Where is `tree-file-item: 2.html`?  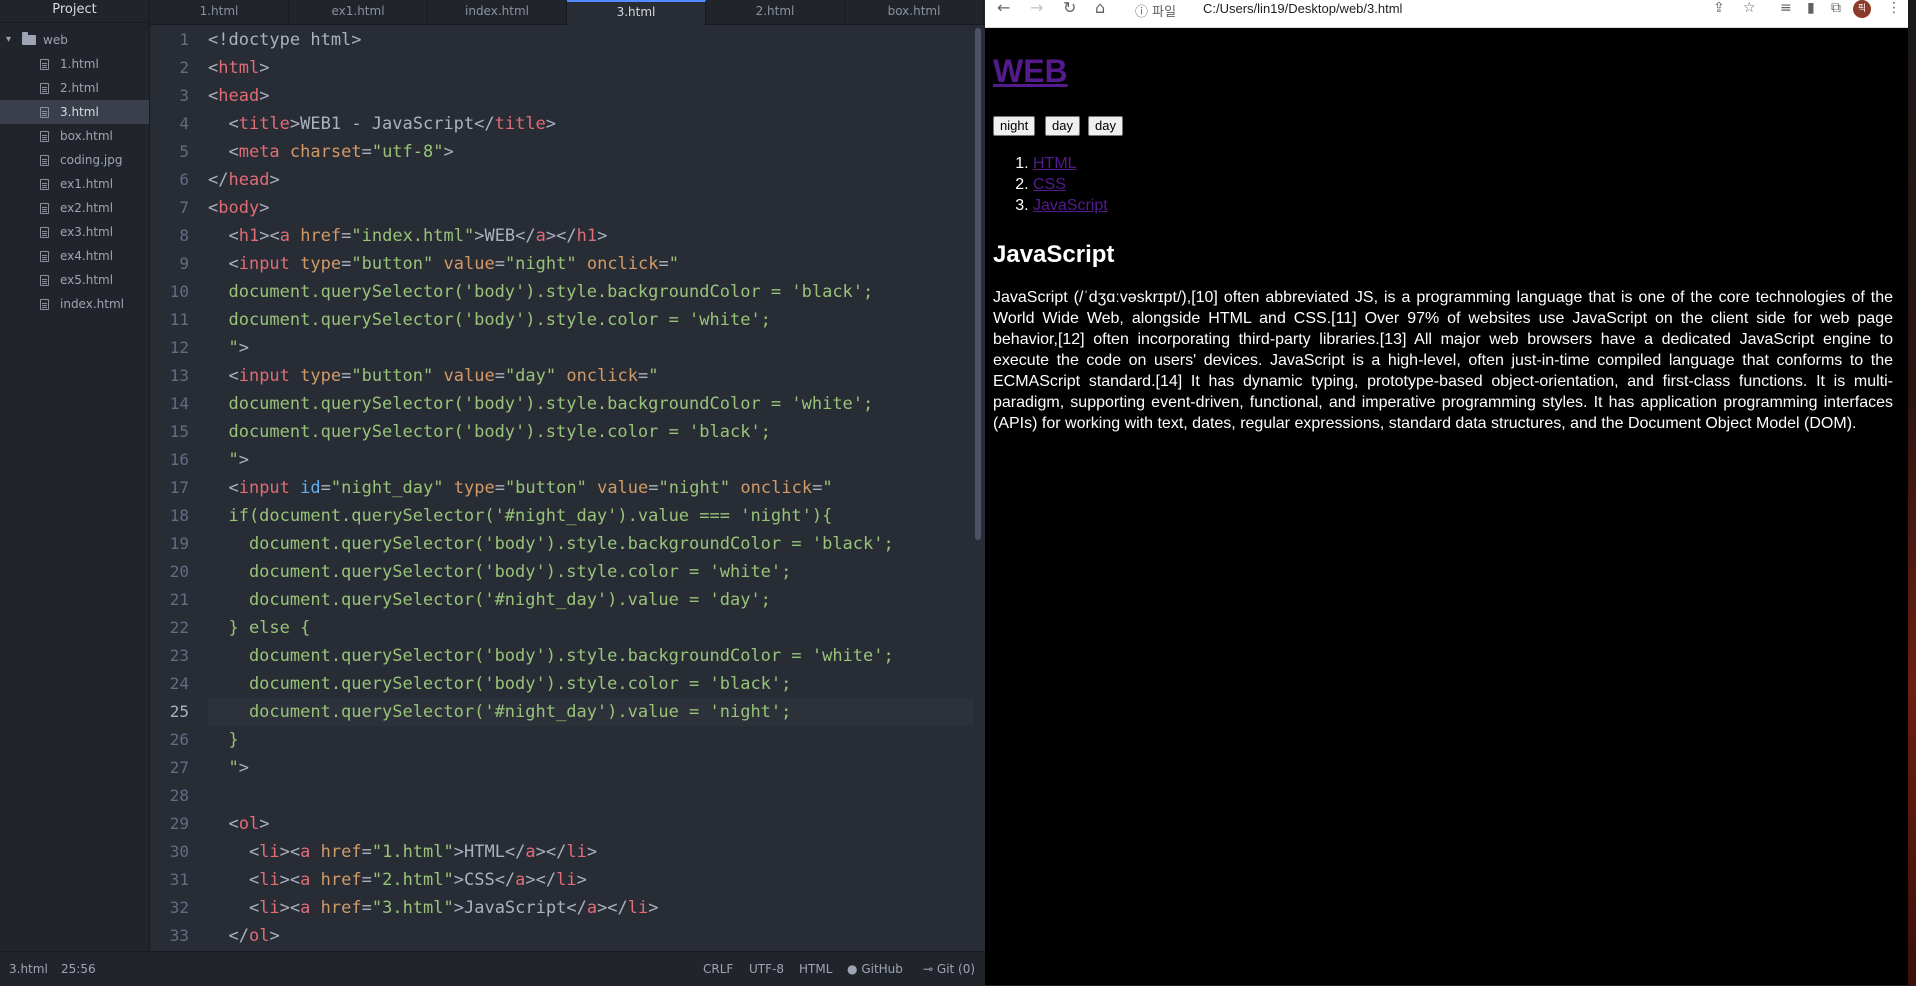 tree-file-item: 2.html is located at coordinates (74, 88).